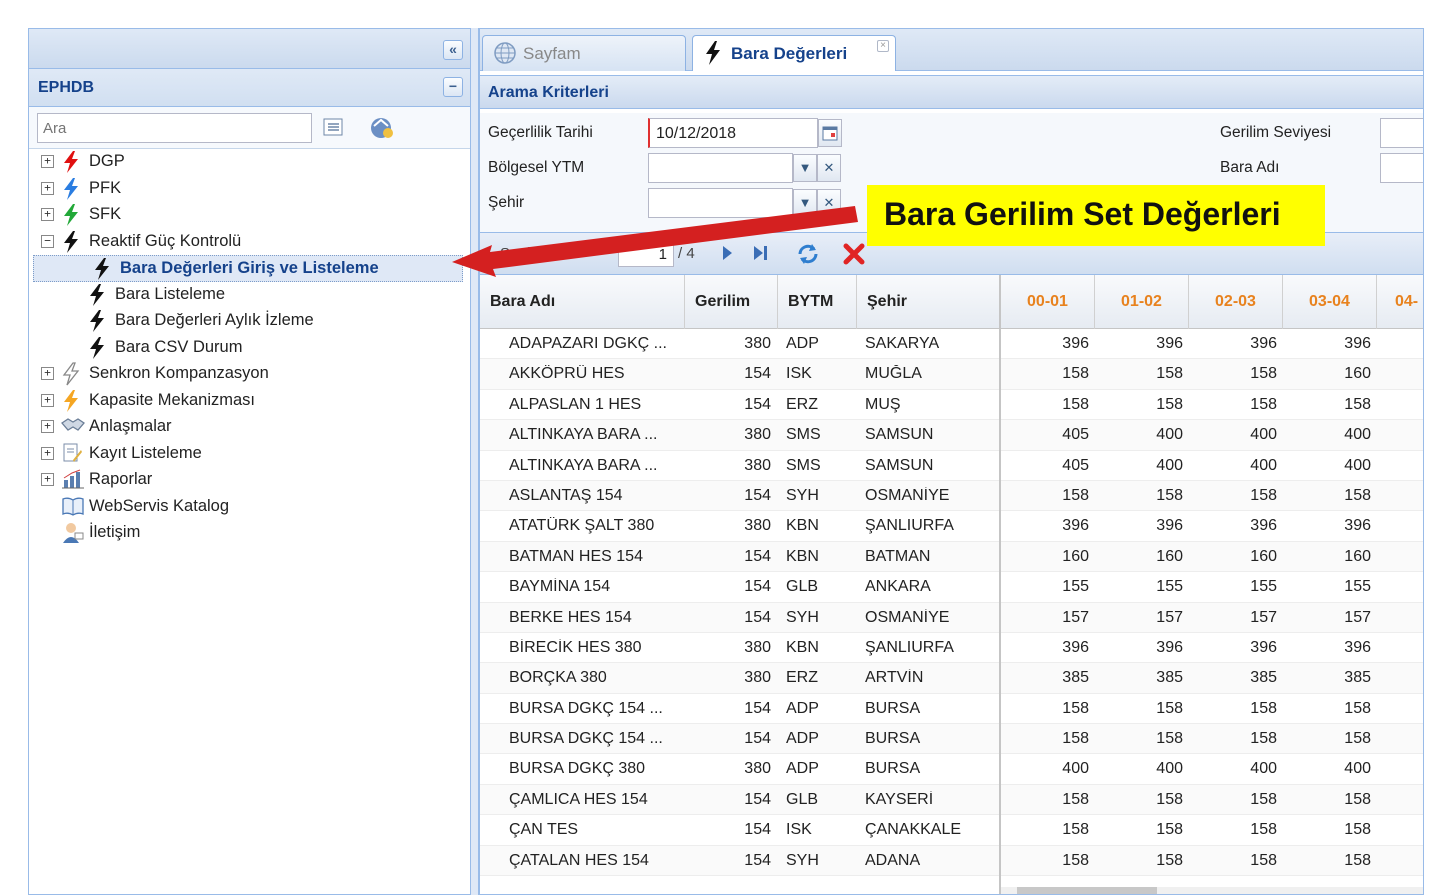 This screenshot has height=895, width=1431. I want to click on callout-text: Bara Gerilim Set Değerleri, so click(1082, 214).